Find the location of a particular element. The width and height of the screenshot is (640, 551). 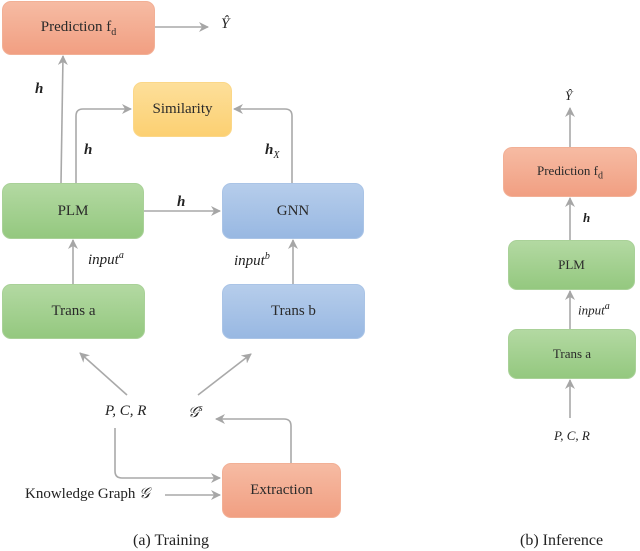

arrow-gs-to-transb is located at coordinates (224, 374).